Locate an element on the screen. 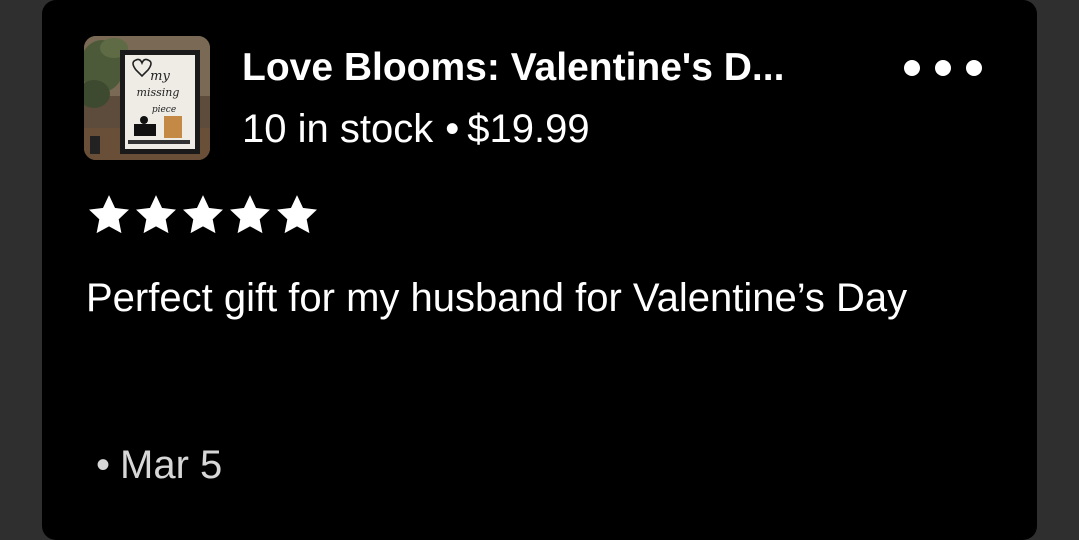 Image resolution: width=1079 pixels, height=540 pixels. thumbnail-text-my: my is located at coordinates (160, 76).